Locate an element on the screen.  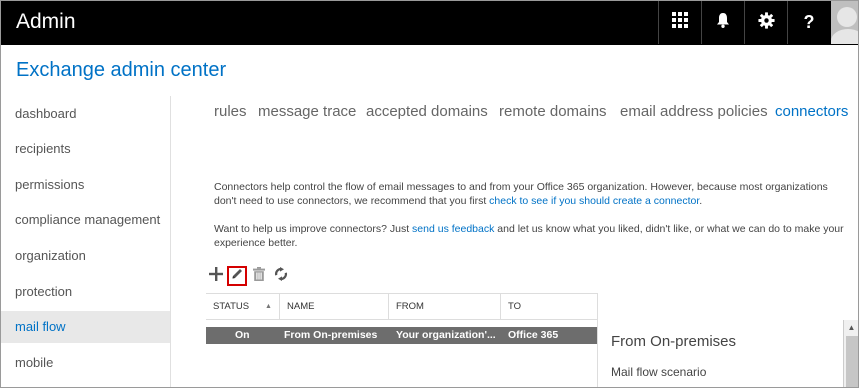
tab-accepted-domains: accepted domains is located at coordinates (427, 111).